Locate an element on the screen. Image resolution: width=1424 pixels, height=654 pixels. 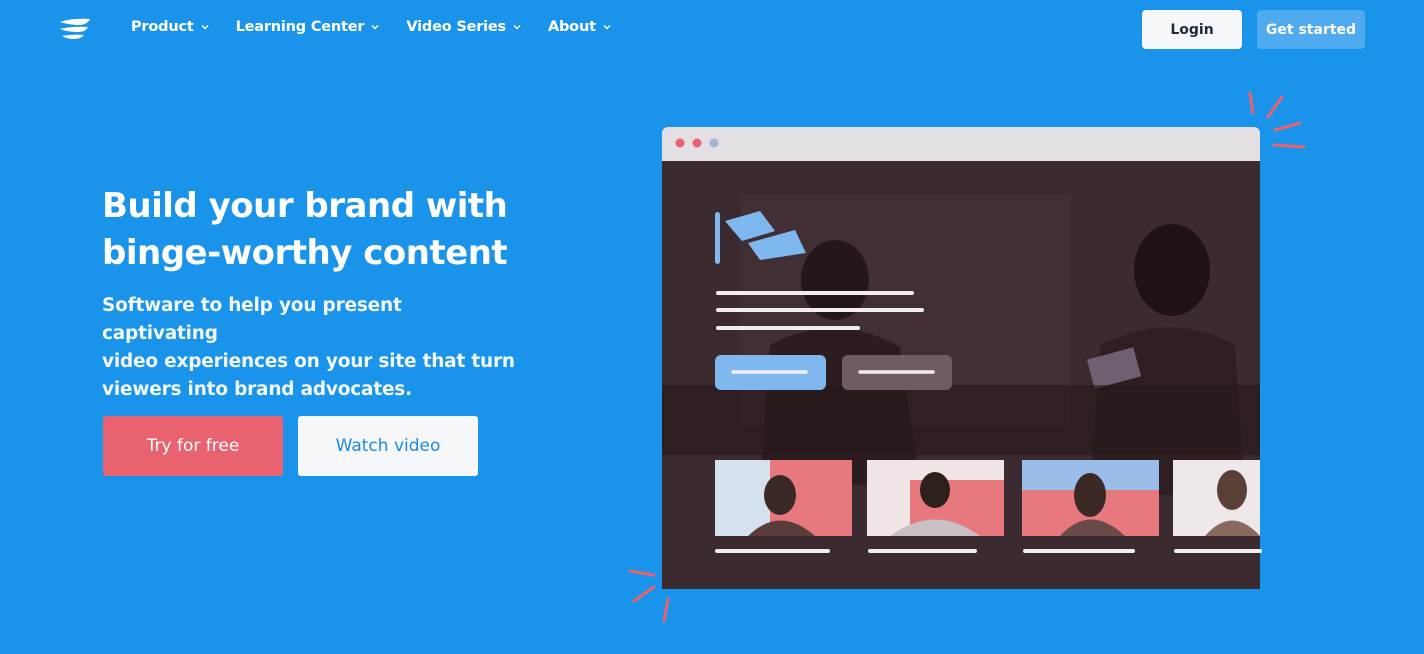
video-thumbnail-row is located at coordinates (987, 498).